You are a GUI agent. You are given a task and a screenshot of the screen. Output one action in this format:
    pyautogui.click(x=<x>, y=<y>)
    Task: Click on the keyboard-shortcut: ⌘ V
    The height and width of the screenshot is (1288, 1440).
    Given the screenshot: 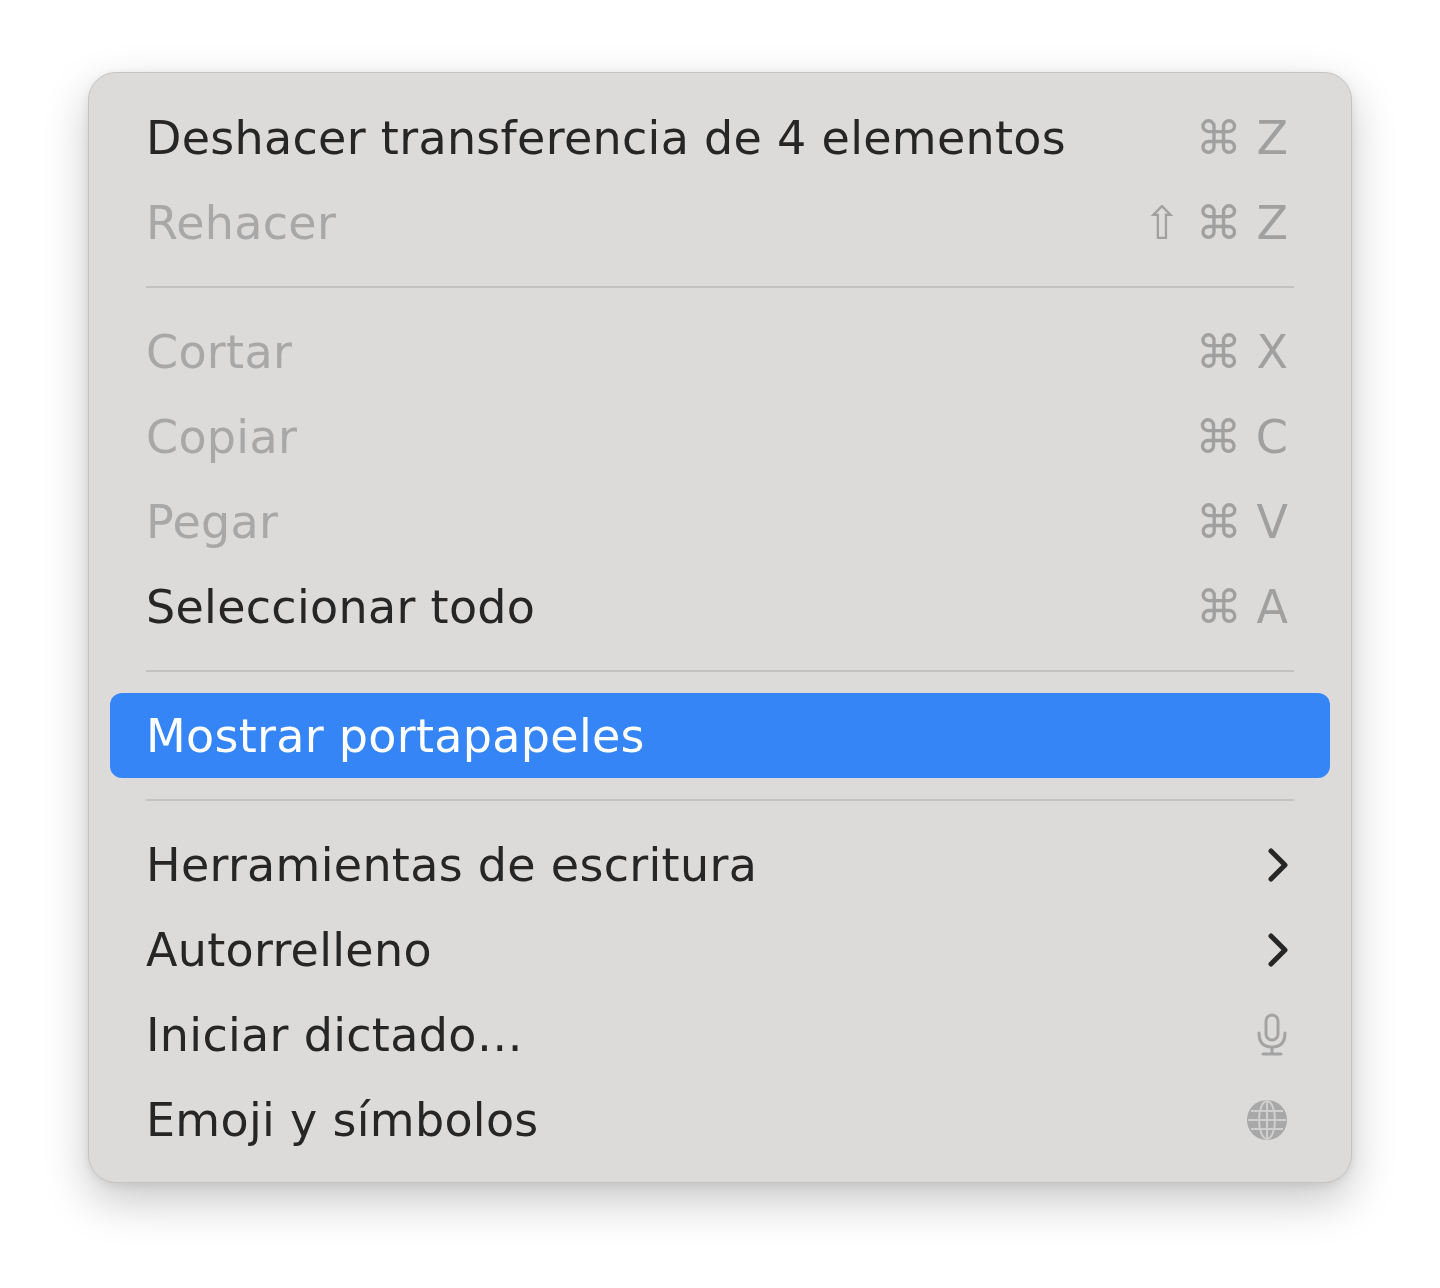 What is the action you would take?
    pyautogui.click(x=1241, y=521)
    